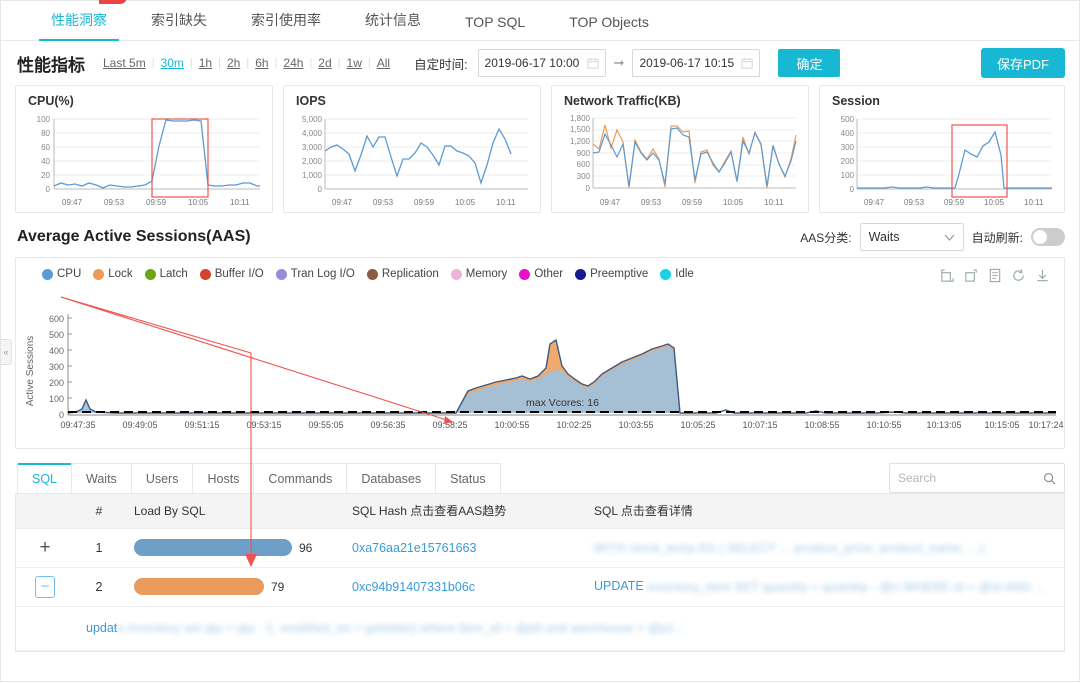  Describe the element at coordinates (139, 425) in the screenshot. I see `svg-text: 09:49:05` at that location.